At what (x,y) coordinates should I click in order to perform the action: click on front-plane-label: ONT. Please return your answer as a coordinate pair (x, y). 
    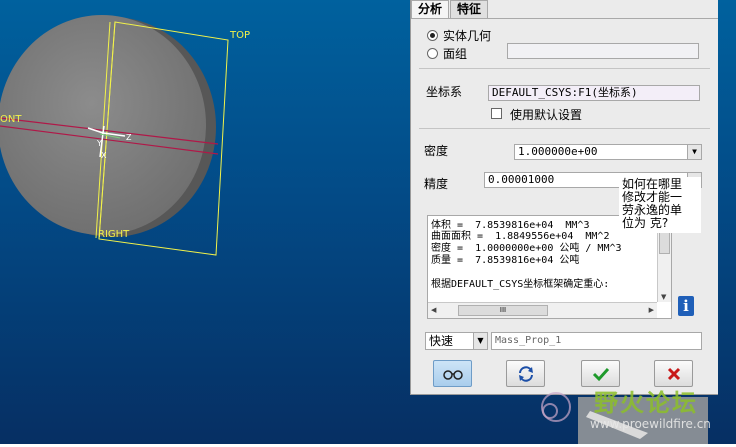
    Looking at the image, I should click on (11, 119).